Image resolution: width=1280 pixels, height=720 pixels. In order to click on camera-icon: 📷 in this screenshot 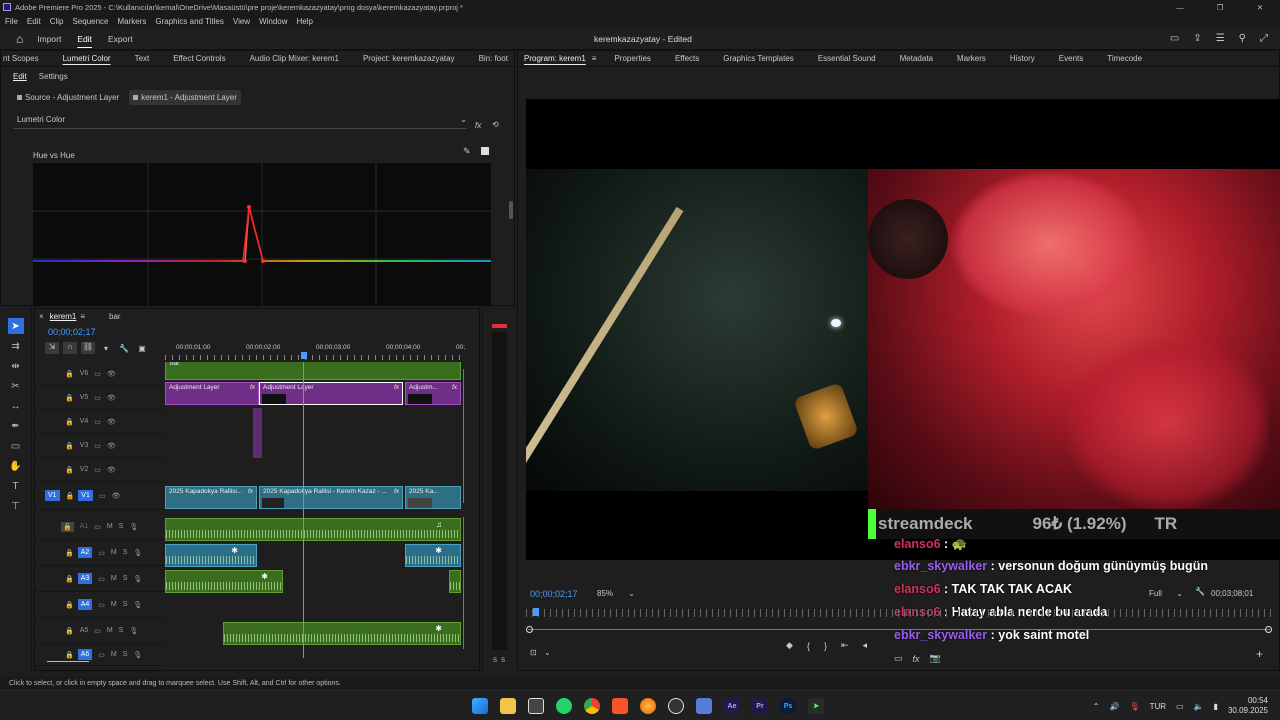, I will do `click(935, 658)`.